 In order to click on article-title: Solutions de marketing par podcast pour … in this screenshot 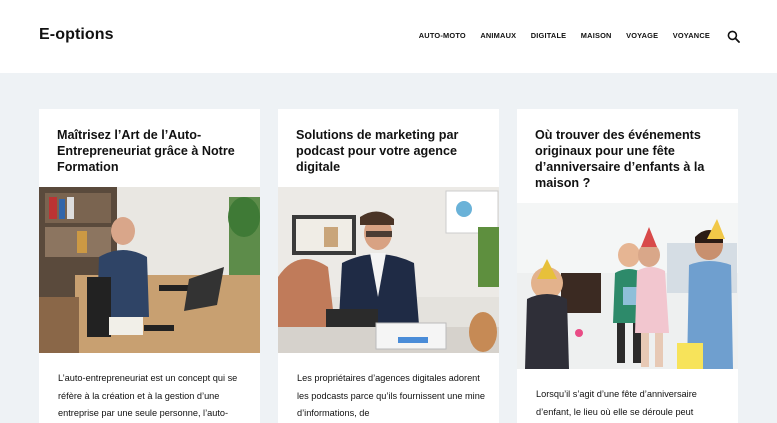, I will do `click(391, 151)`.